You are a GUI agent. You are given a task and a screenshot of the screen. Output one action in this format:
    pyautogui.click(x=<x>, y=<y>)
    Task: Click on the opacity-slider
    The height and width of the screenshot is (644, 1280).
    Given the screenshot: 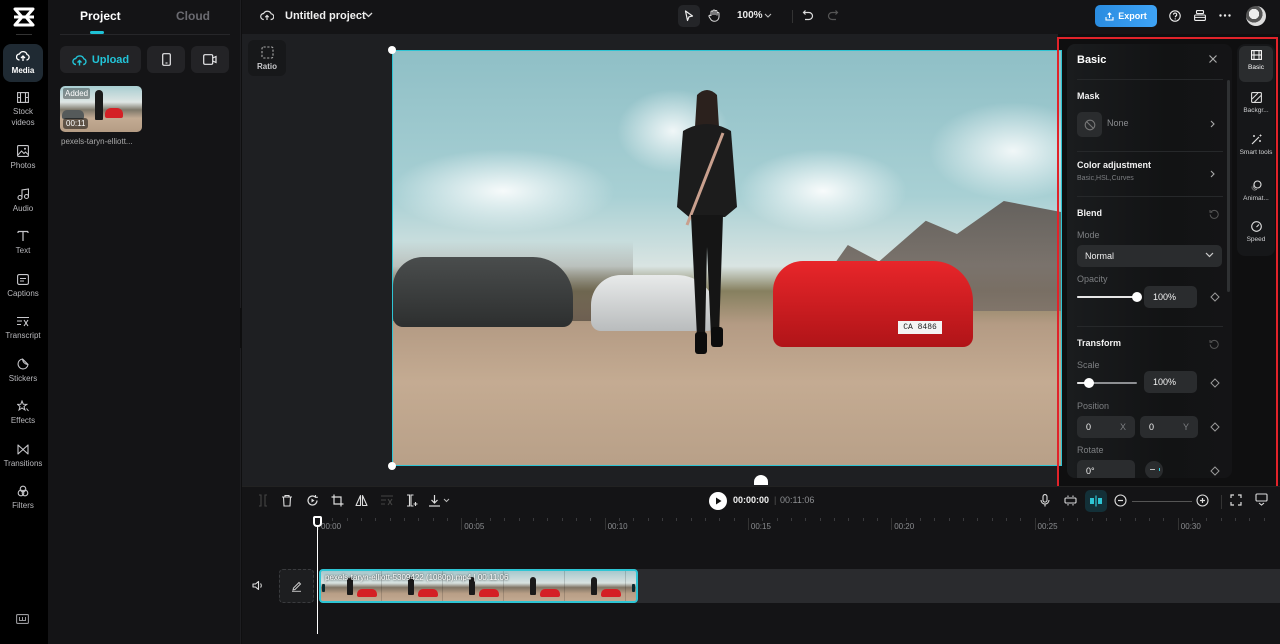 What is the action you would take?
    pyautogui.click(x=1109, y=297)
    